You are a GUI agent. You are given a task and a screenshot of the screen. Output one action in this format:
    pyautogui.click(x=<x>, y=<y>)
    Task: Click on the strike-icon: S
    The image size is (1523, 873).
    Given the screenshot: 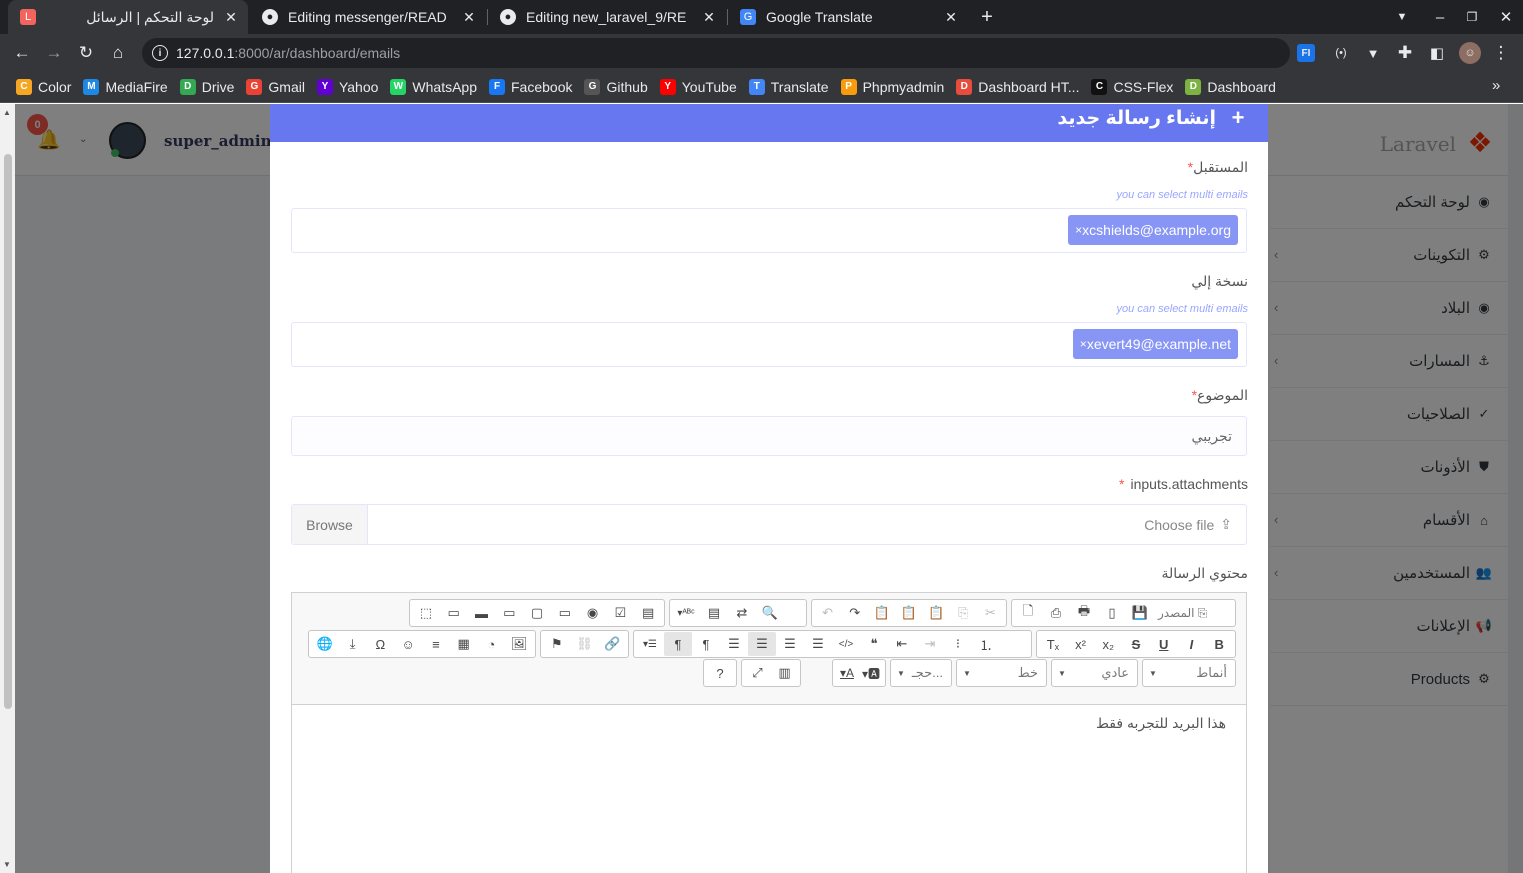 What is the action you would take?
    pyautogui.click(x=1136, y=644)
    